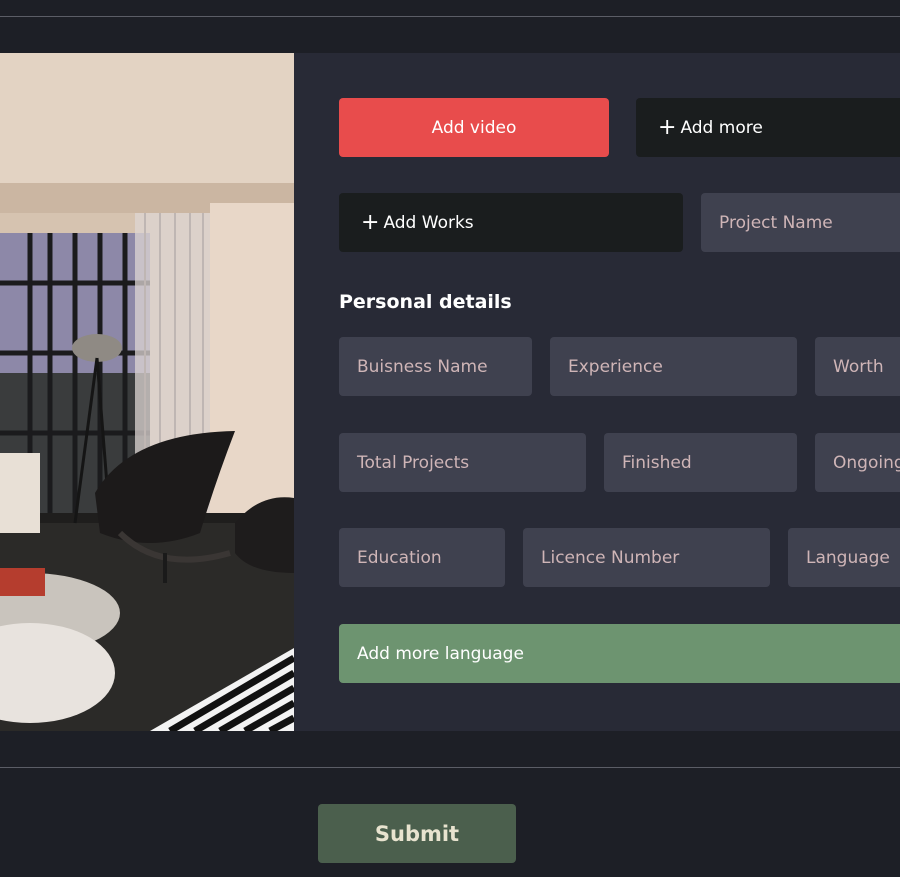 The width and height of the screenshot is (900, 877). I want to click on add-more-label: Add more, so click(721, 127).